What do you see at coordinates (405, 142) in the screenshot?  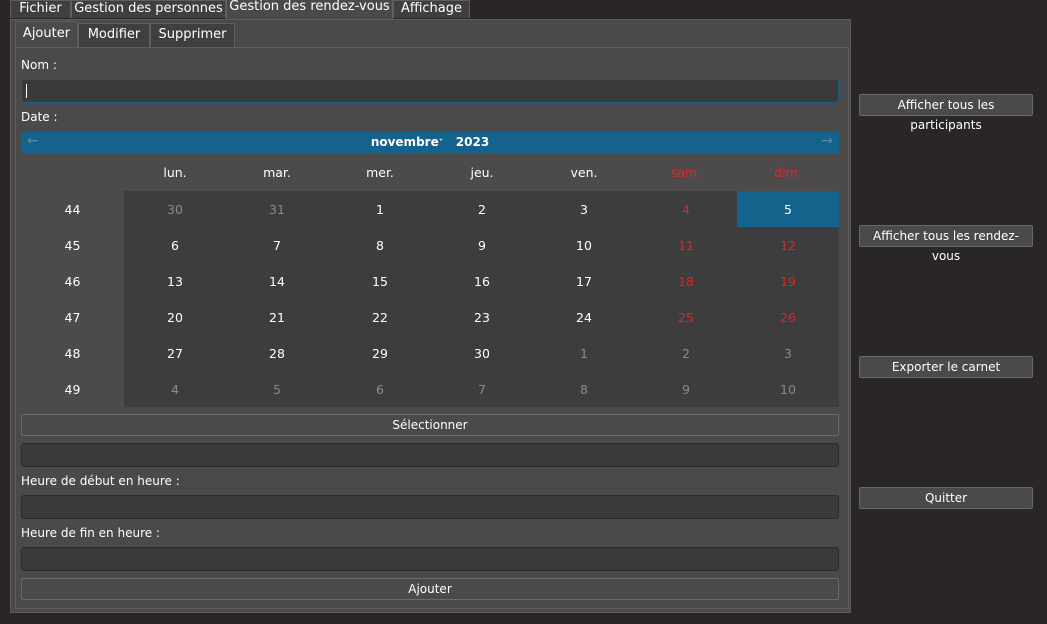 I see `calendar-month: novembre` at bounding box center [405, 142].